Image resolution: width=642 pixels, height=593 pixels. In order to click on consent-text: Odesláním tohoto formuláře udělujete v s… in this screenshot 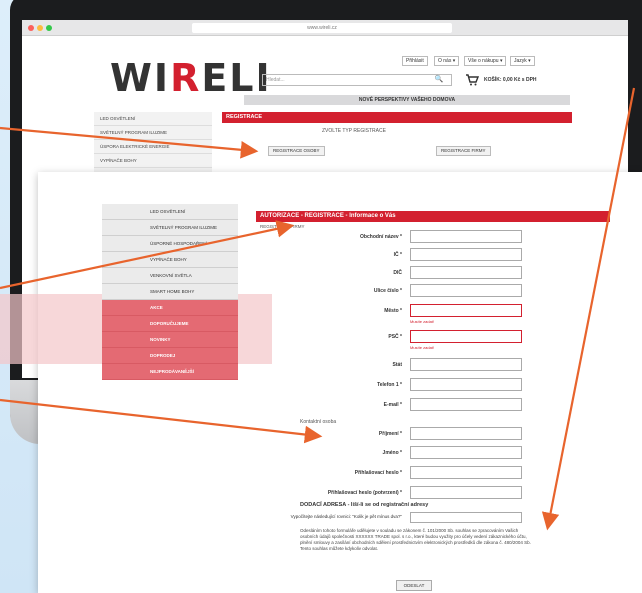, I will do `click(415, 539)`.